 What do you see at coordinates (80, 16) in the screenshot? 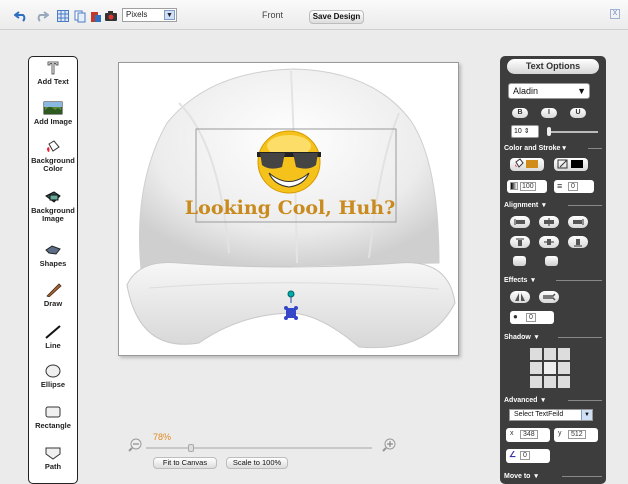
I see `copy-icon` at bounding box center [80, 16].